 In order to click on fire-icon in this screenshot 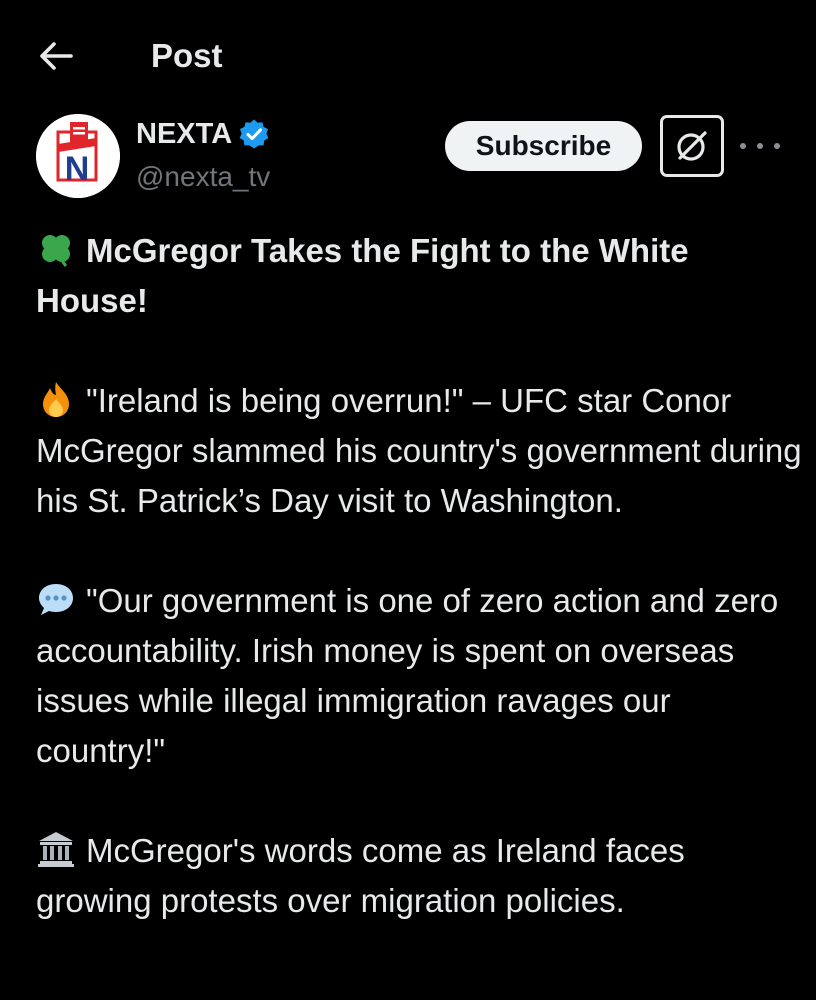, I will do `click(56, 399)`.